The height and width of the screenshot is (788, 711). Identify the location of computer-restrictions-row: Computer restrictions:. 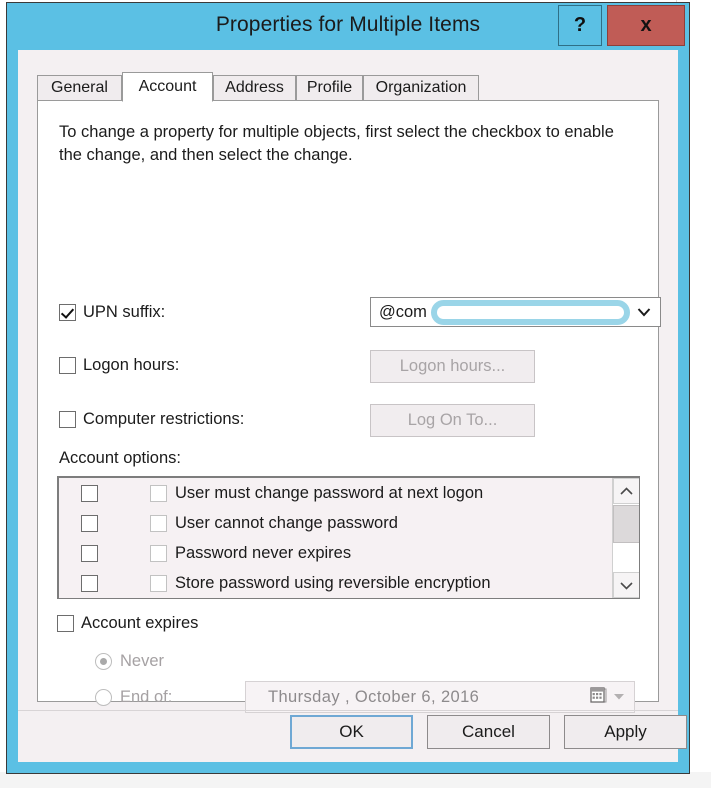
(349, 419).